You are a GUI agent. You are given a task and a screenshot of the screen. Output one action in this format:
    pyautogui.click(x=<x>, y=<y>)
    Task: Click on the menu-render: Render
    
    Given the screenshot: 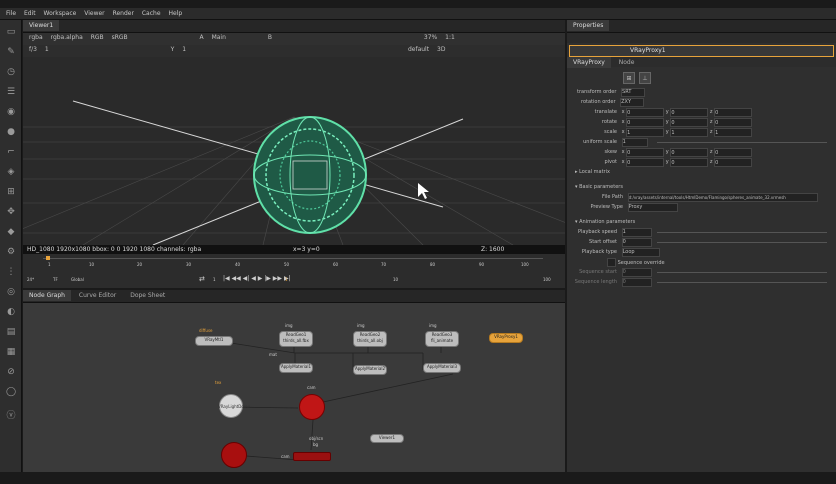 What is the action you would take?
    pyautogui.click(x=123, y=14)
    